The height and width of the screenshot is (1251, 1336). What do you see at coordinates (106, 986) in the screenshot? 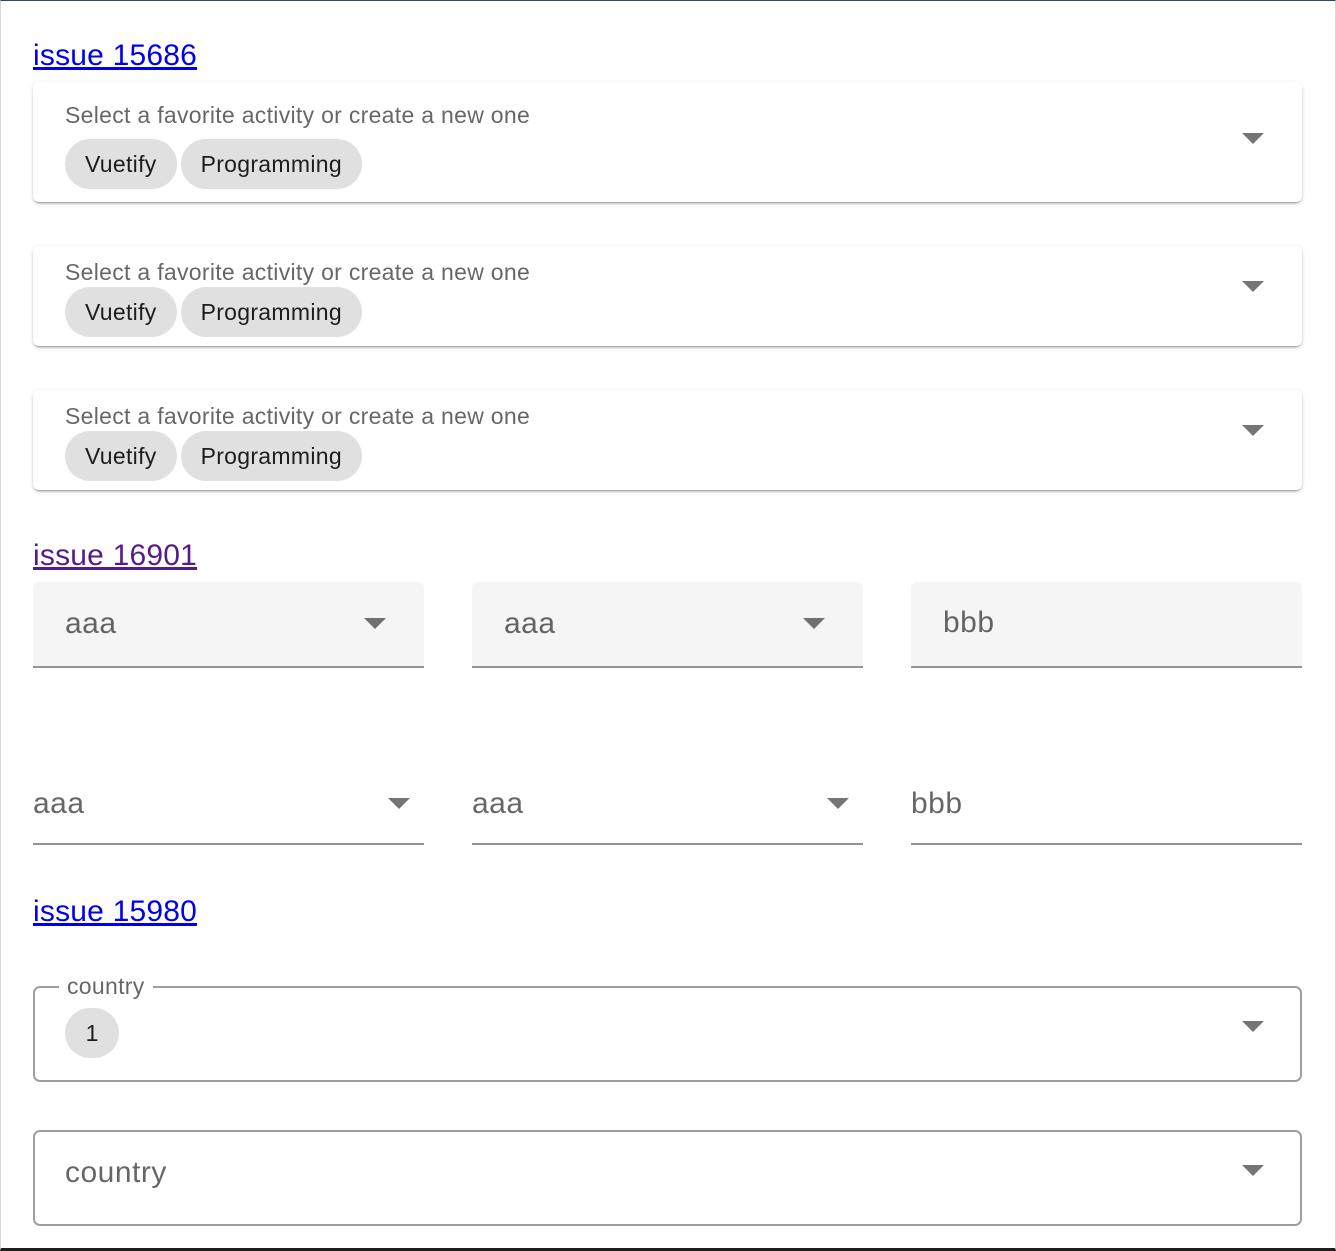
I see `country-legend: country` at bounding box center [106, 986].